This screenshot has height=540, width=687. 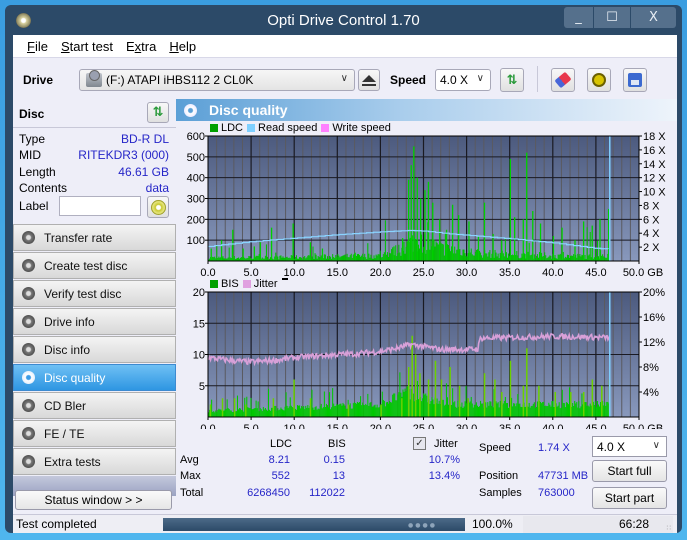 I want to click on menu-extra: Extra, so click(x=141, y=46).